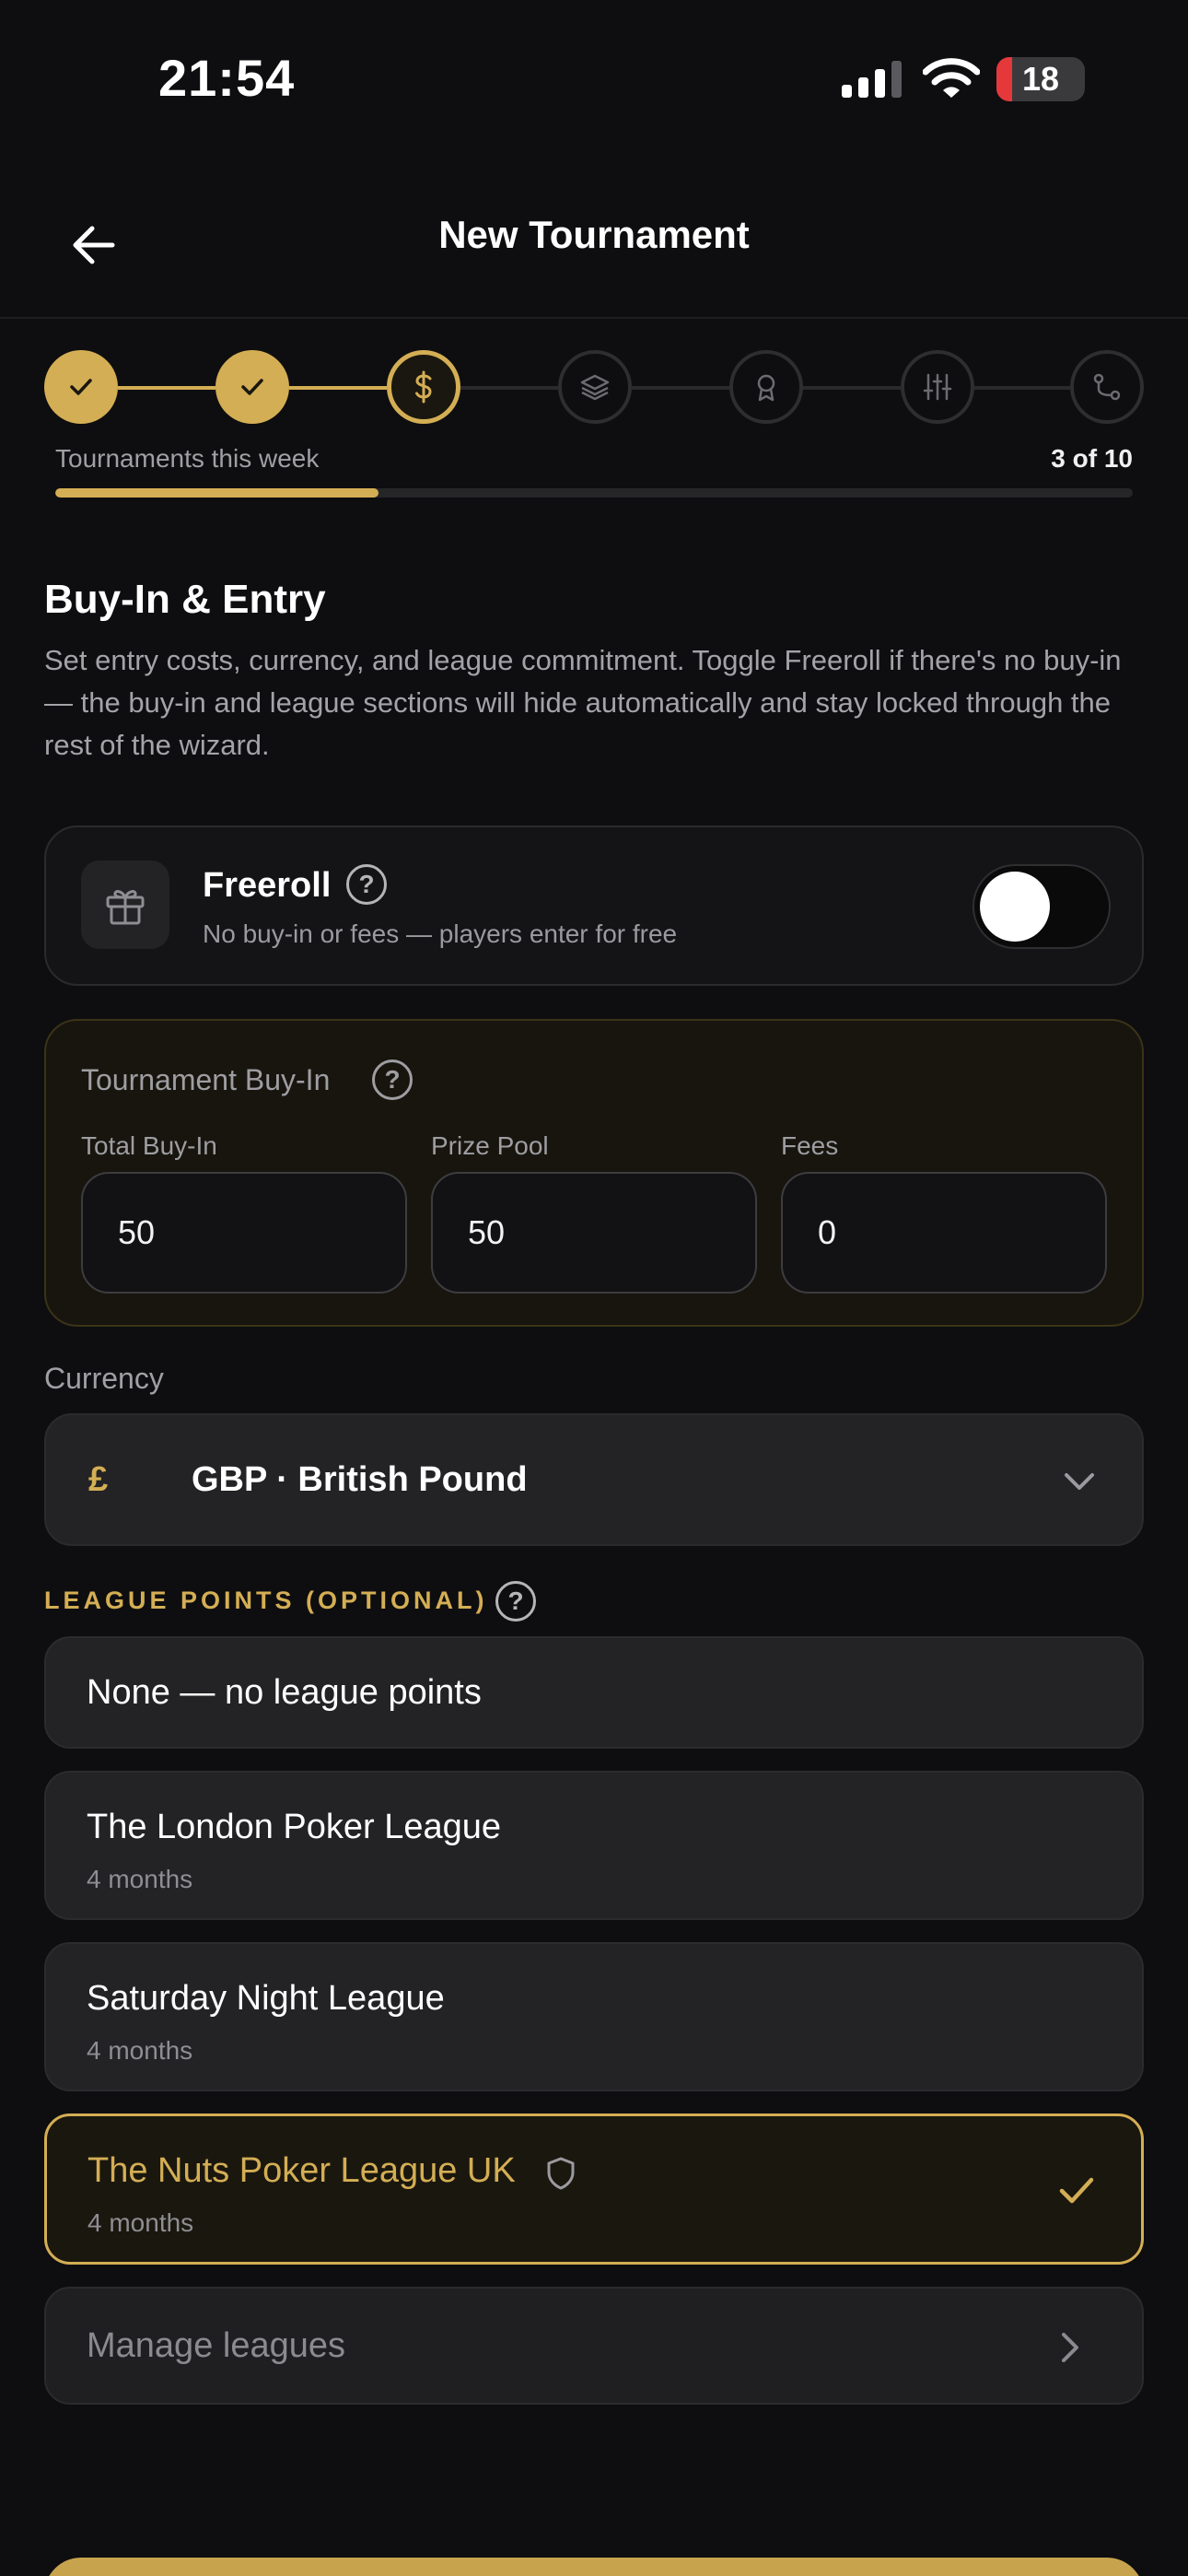  I want to click on step-2-complete, so click(252, 387).